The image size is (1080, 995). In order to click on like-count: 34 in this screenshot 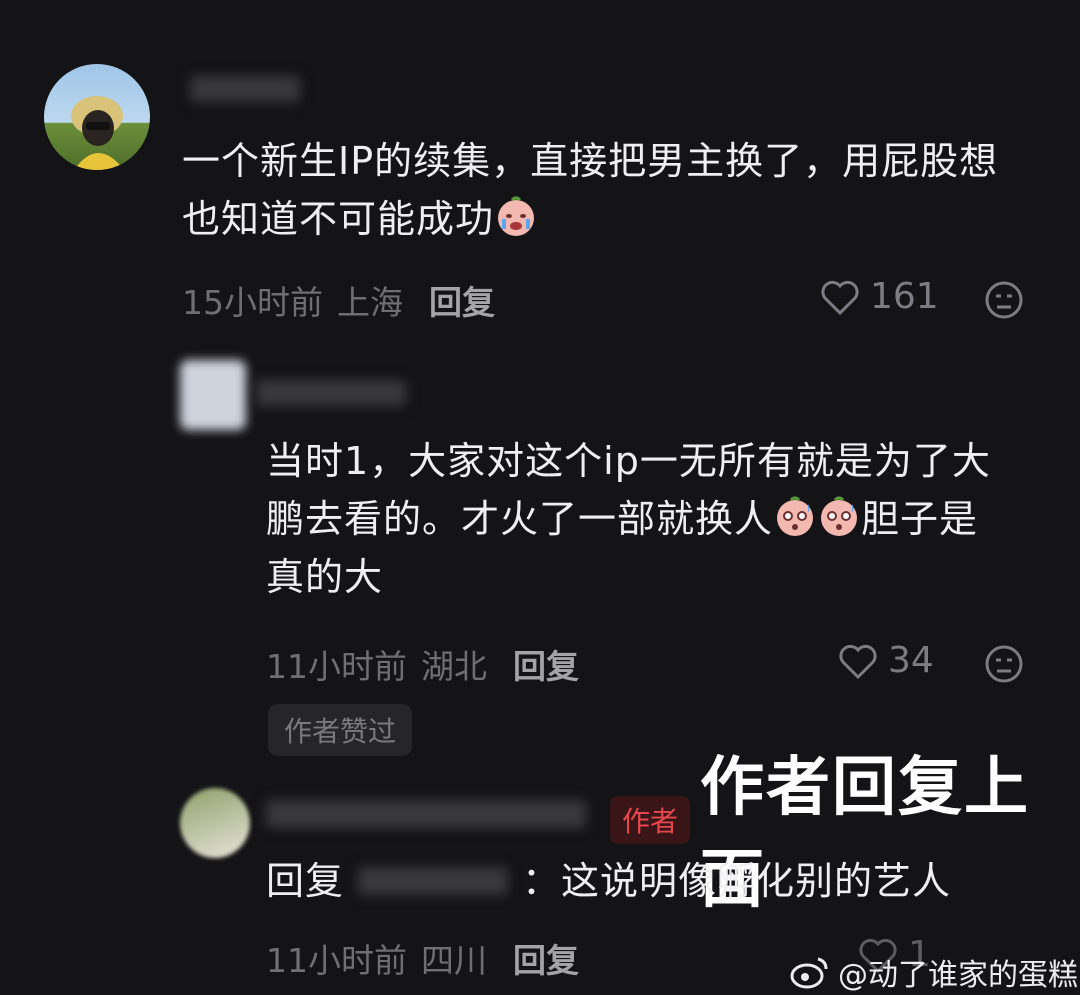, I will do `click(911, 660)`.